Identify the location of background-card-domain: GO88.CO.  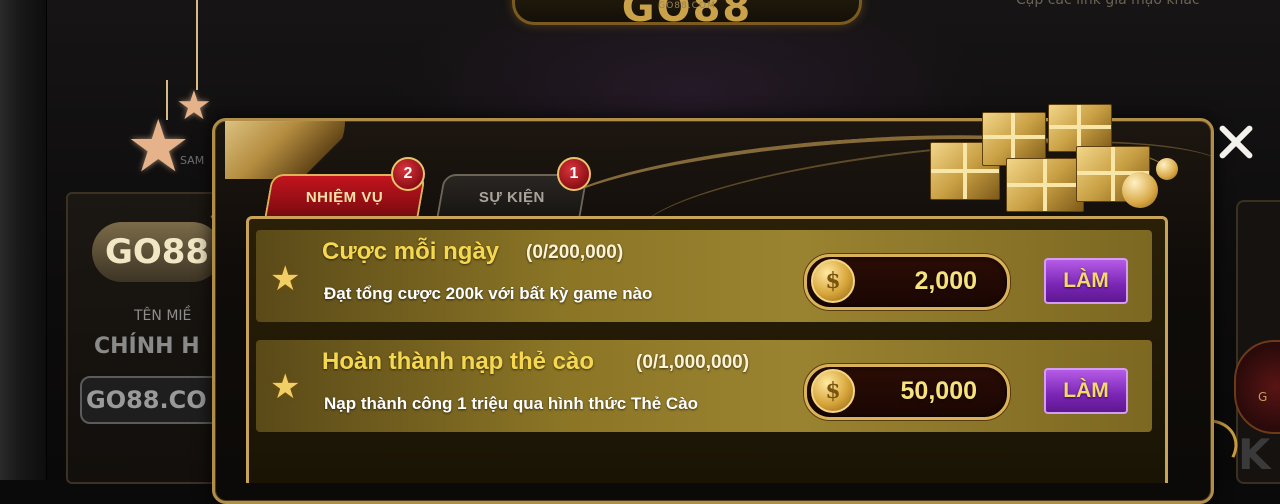
(154, 400).